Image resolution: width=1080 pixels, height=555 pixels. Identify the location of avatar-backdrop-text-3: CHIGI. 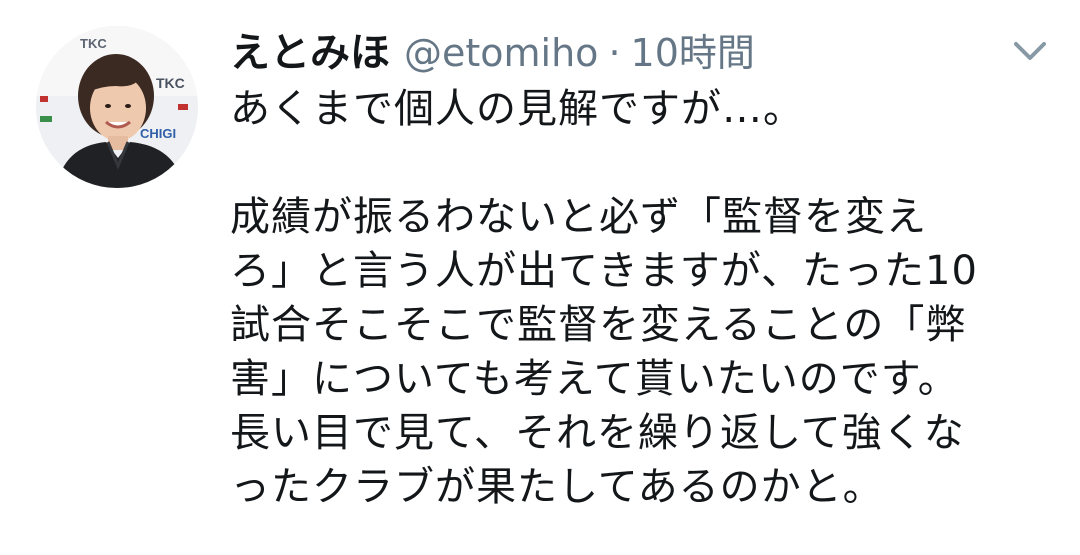
(158, 133).